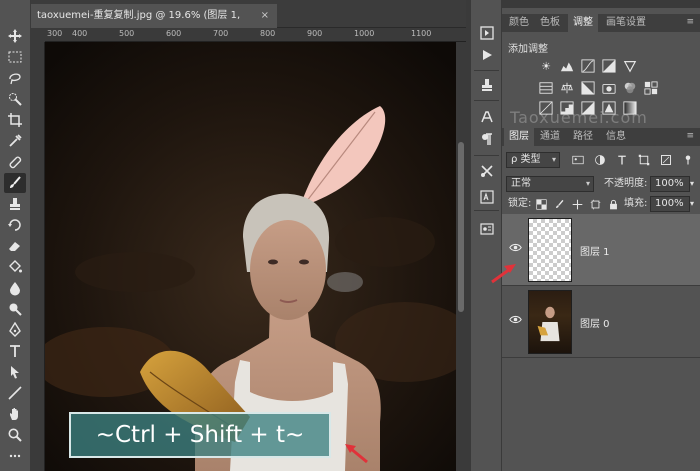 This screenshot has width=700, height=471. Describe the element at coordinates (15, 36) in the screenshot. I see `move-tool-icon` at that location.